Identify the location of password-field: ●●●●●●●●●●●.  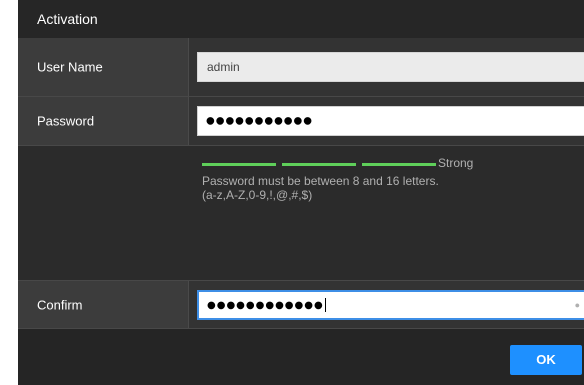
(390, 121).